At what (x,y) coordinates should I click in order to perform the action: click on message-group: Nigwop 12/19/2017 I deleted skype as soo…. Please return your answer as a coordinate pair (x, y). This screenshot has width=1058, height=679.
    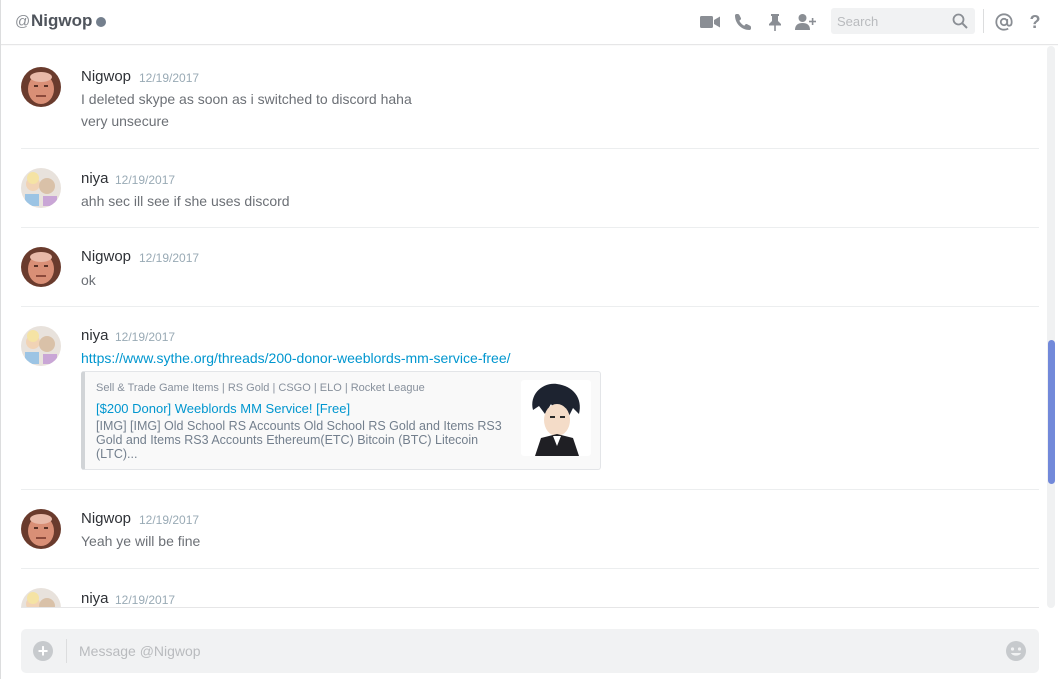
    Looking at the image, I should click on (530, 97).